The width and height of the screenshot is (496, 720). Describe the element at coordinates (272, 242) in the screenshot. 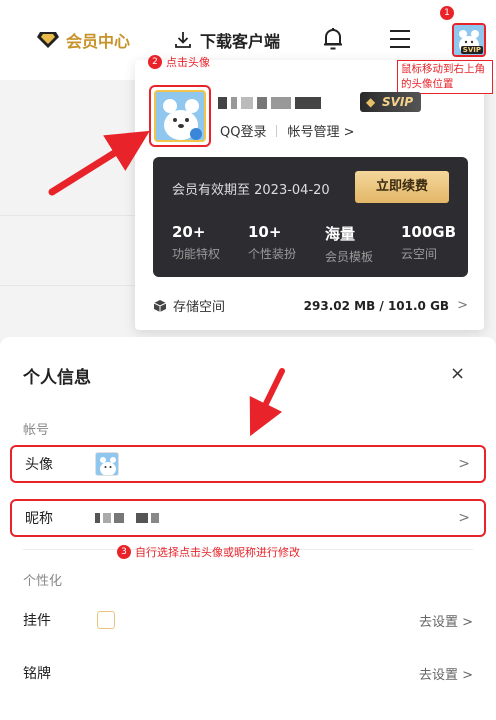

I see `vip-stat: 10+ 个性装扮` at that location.